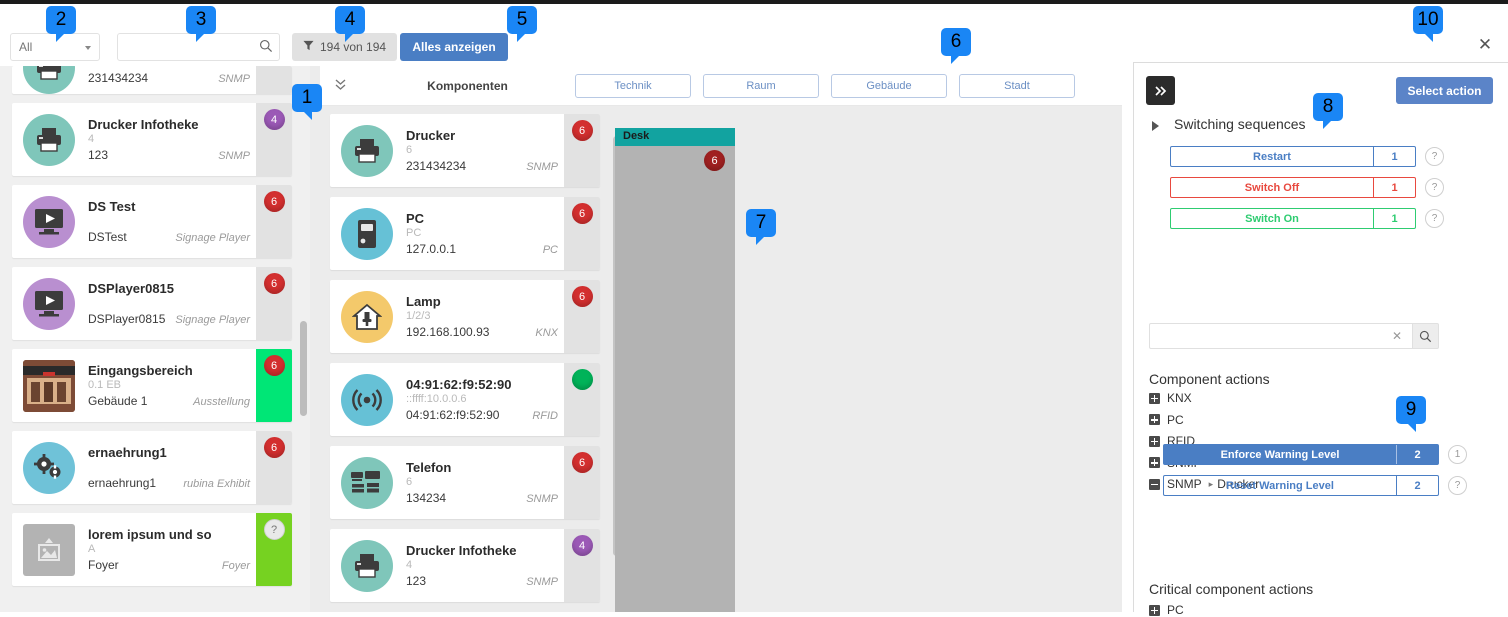  I want to click on help-icon: 1, so click(1457, 454).